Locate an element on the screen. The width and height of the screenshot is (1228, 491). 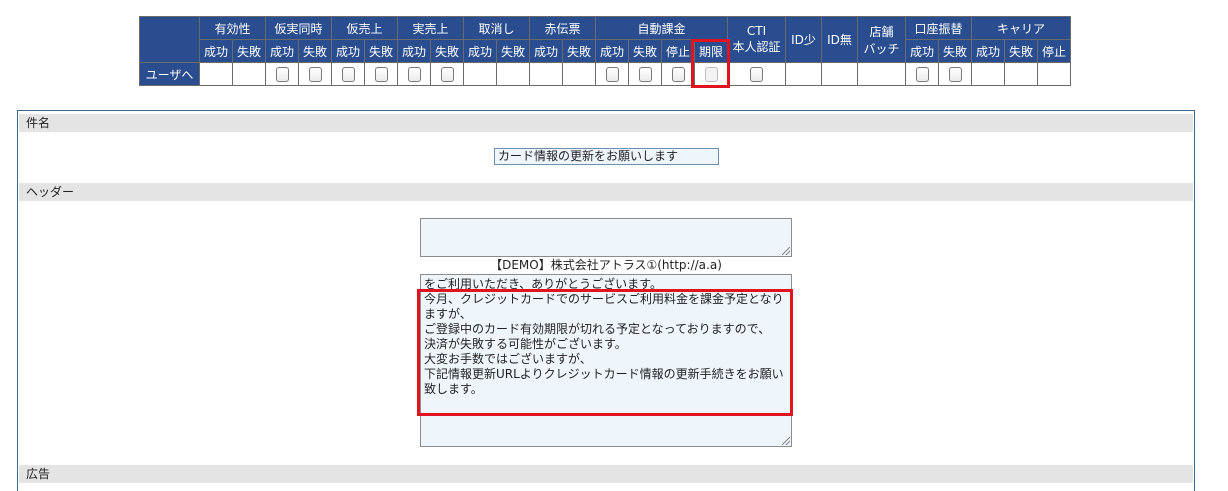
group-header: CTI 本人認証 is located at coordinates (756, 39).